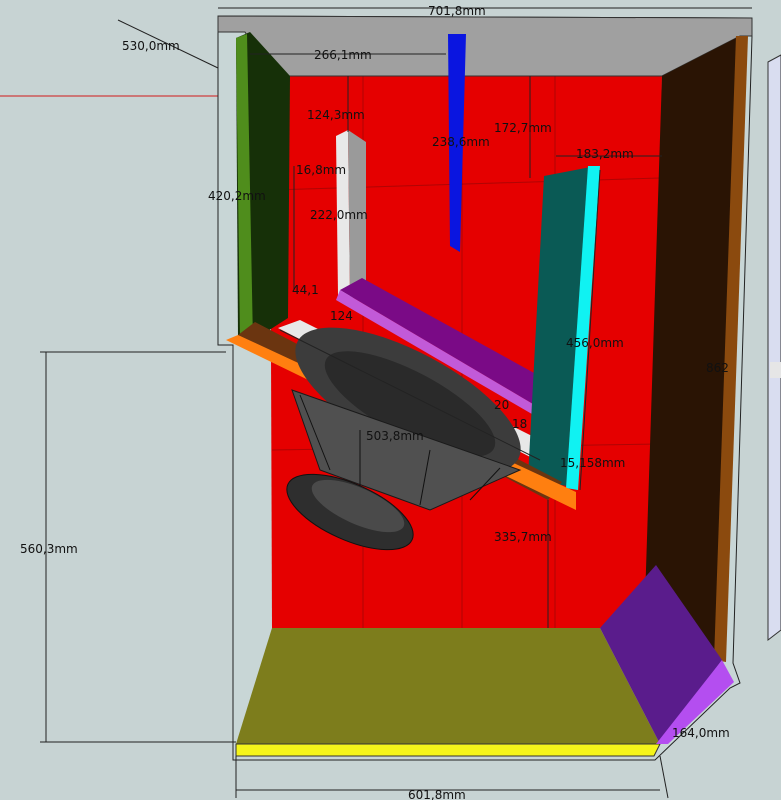 This screenshot has height=800, width=781. What do you see at coordinates (775, 370) in the screenshot?
I see `adjacent-box-face` at bounding box center [775, 370].